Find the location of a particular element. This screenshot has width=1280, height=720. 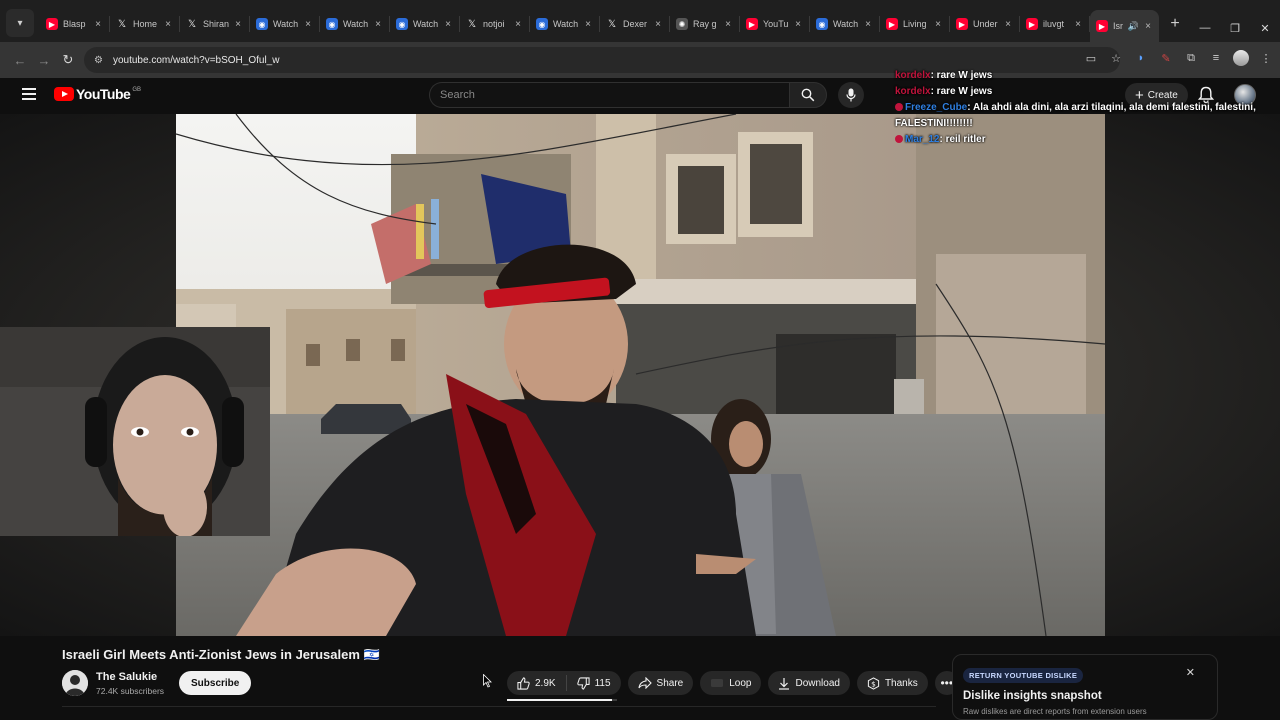

webcam-image is located at coordinates (135, 431).